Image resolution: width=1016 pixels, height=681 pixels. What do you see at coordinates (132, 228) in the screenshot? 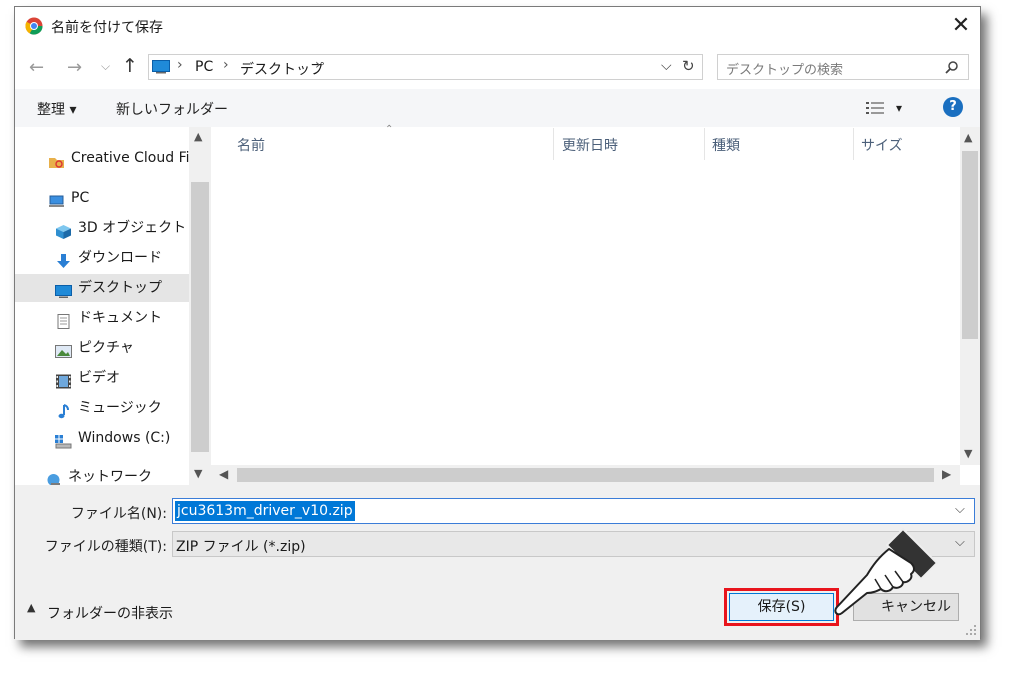
I see `sidebar-item-label: 3D オブジェクト` at bounding box center [132, 228].